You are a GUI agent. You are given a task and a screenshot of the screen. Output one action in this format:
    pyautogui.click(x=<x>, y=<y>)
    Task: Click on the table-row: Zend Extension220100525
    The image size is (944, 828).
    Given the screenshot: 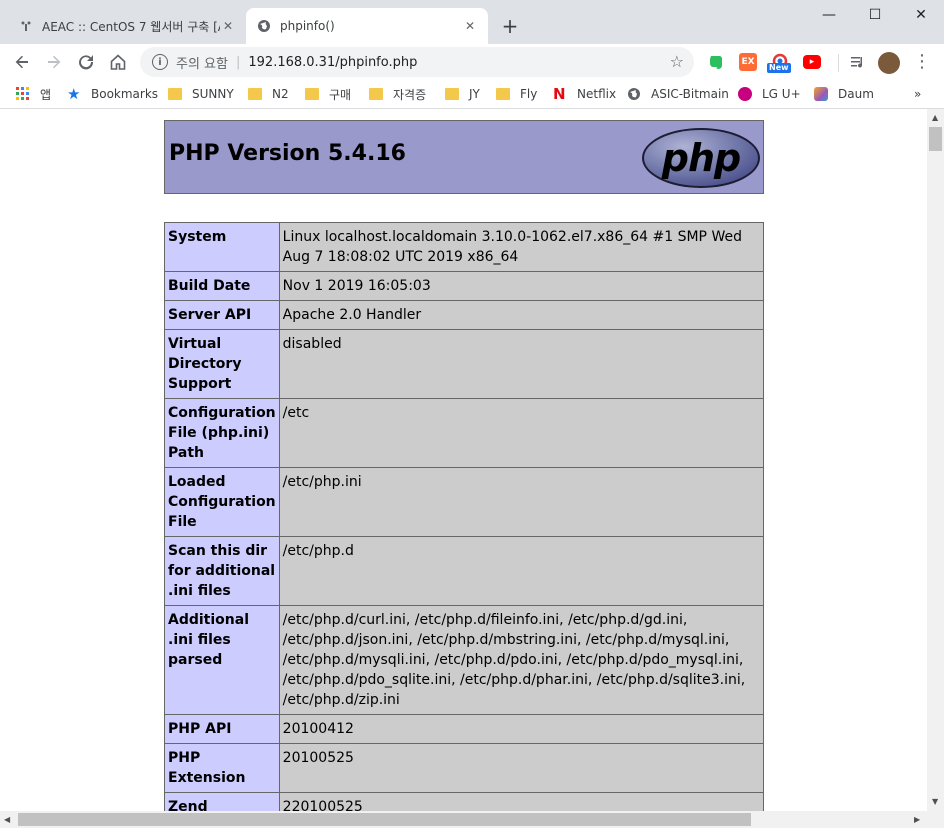 What is the action you would take?
    pyautogui.click(x=464, y=801)
    